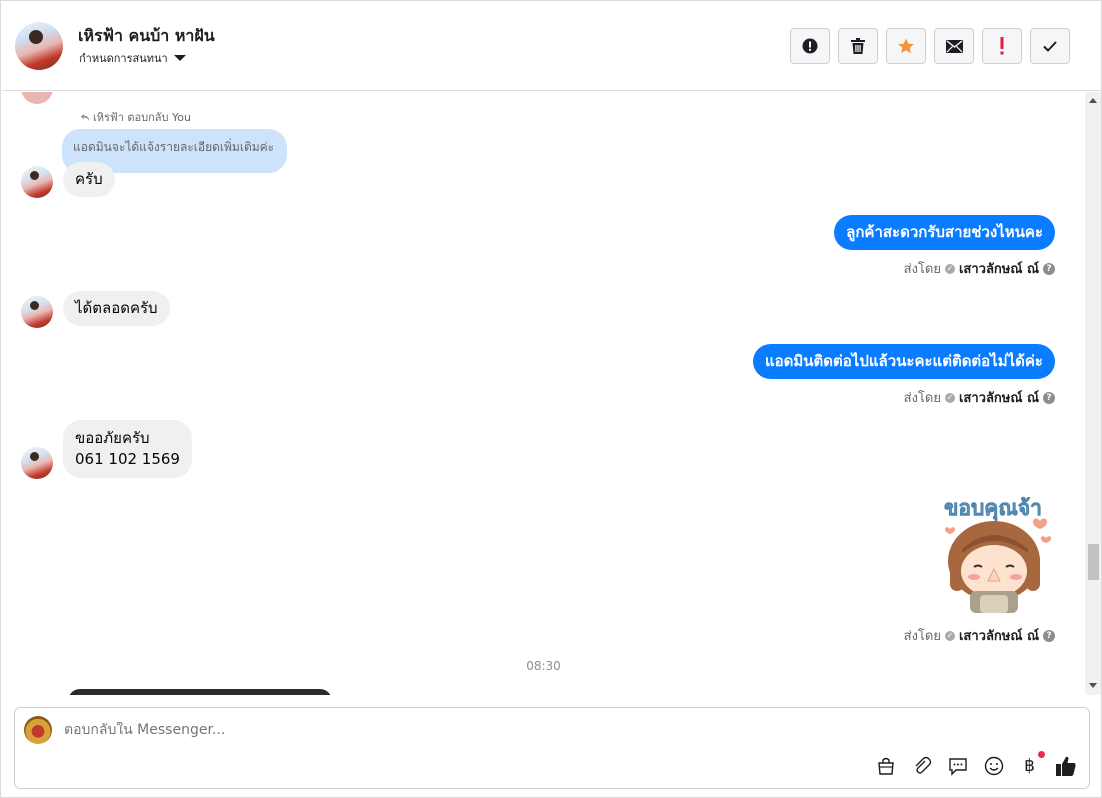  I want to click on shop-icon, so click(885, 766).